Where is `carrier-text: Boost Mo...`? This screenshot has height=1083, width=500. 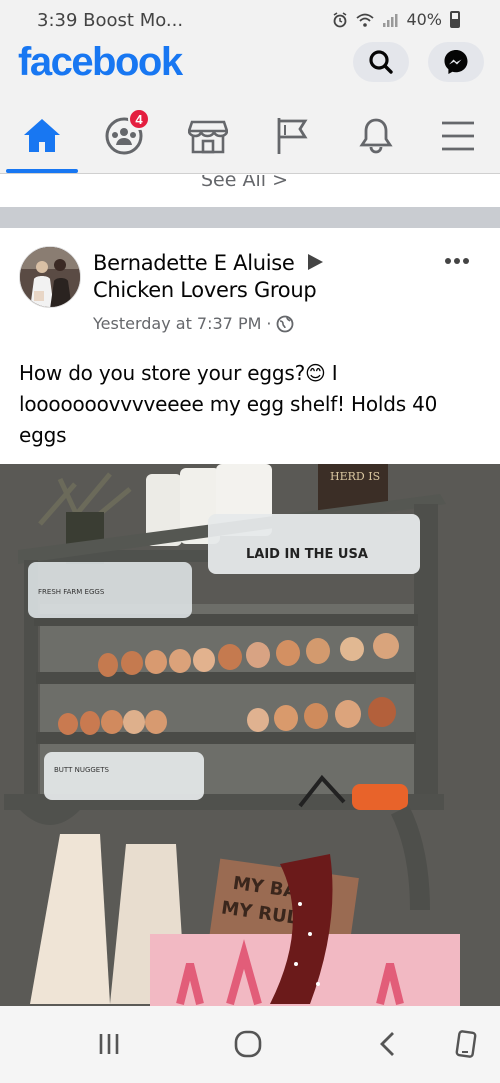 carrier-text: Boost Mo... is located at coordinates (133, 20).